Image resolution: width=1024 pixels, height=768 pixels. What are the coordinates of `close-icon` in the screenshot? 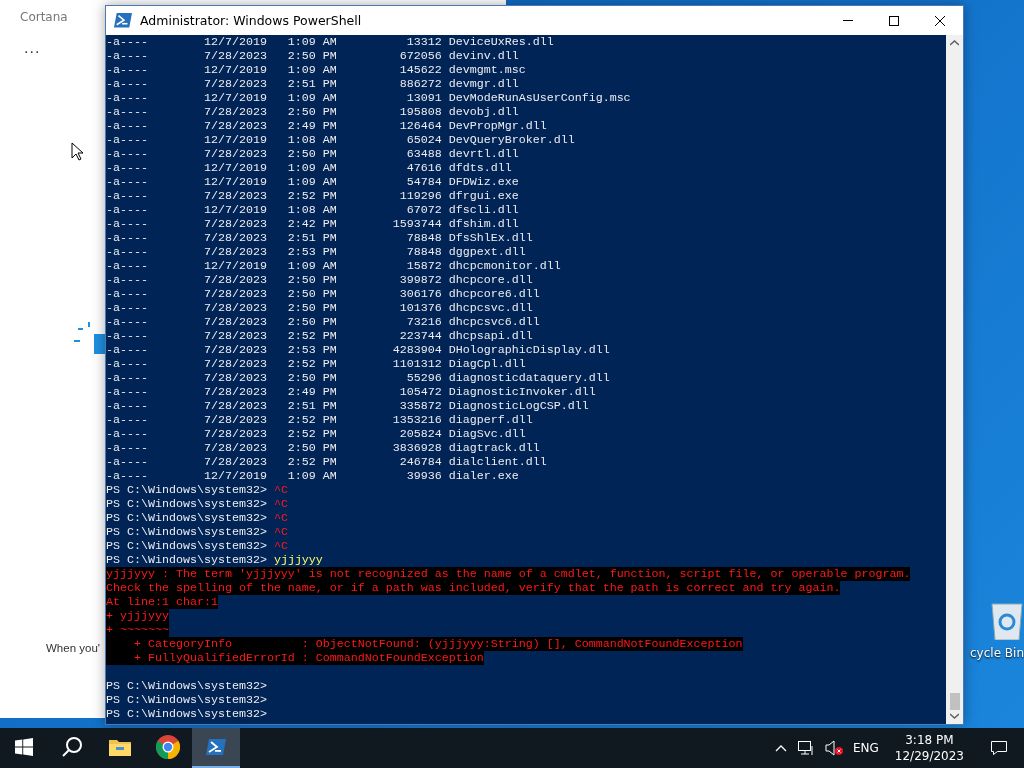 It's located at (940, 20).